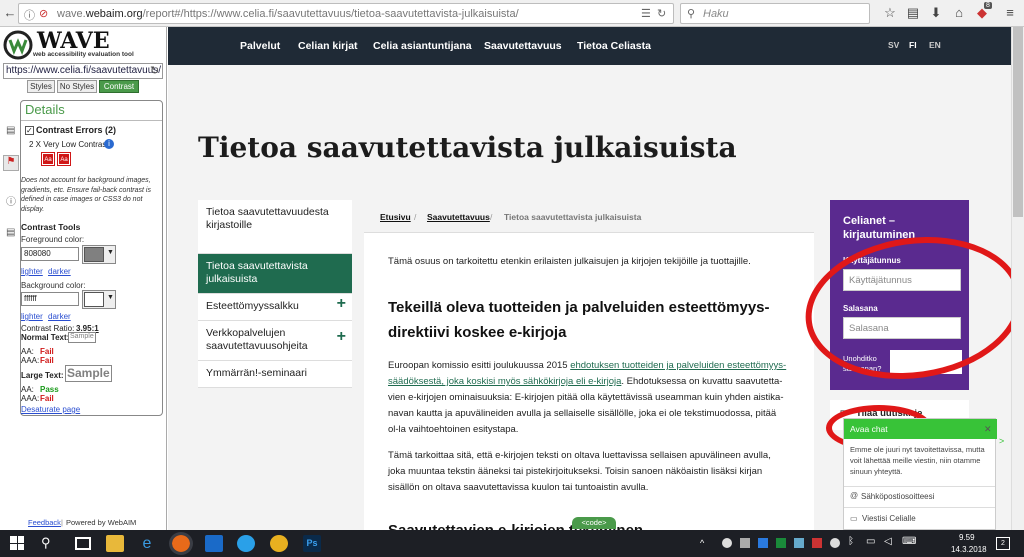 The width and height of the screenshot is (1024, 557). What do you see at coordinates (1010, 13) in the screenshot?
I see `menu-icon: ≡` at bounding box center [1010, 13].